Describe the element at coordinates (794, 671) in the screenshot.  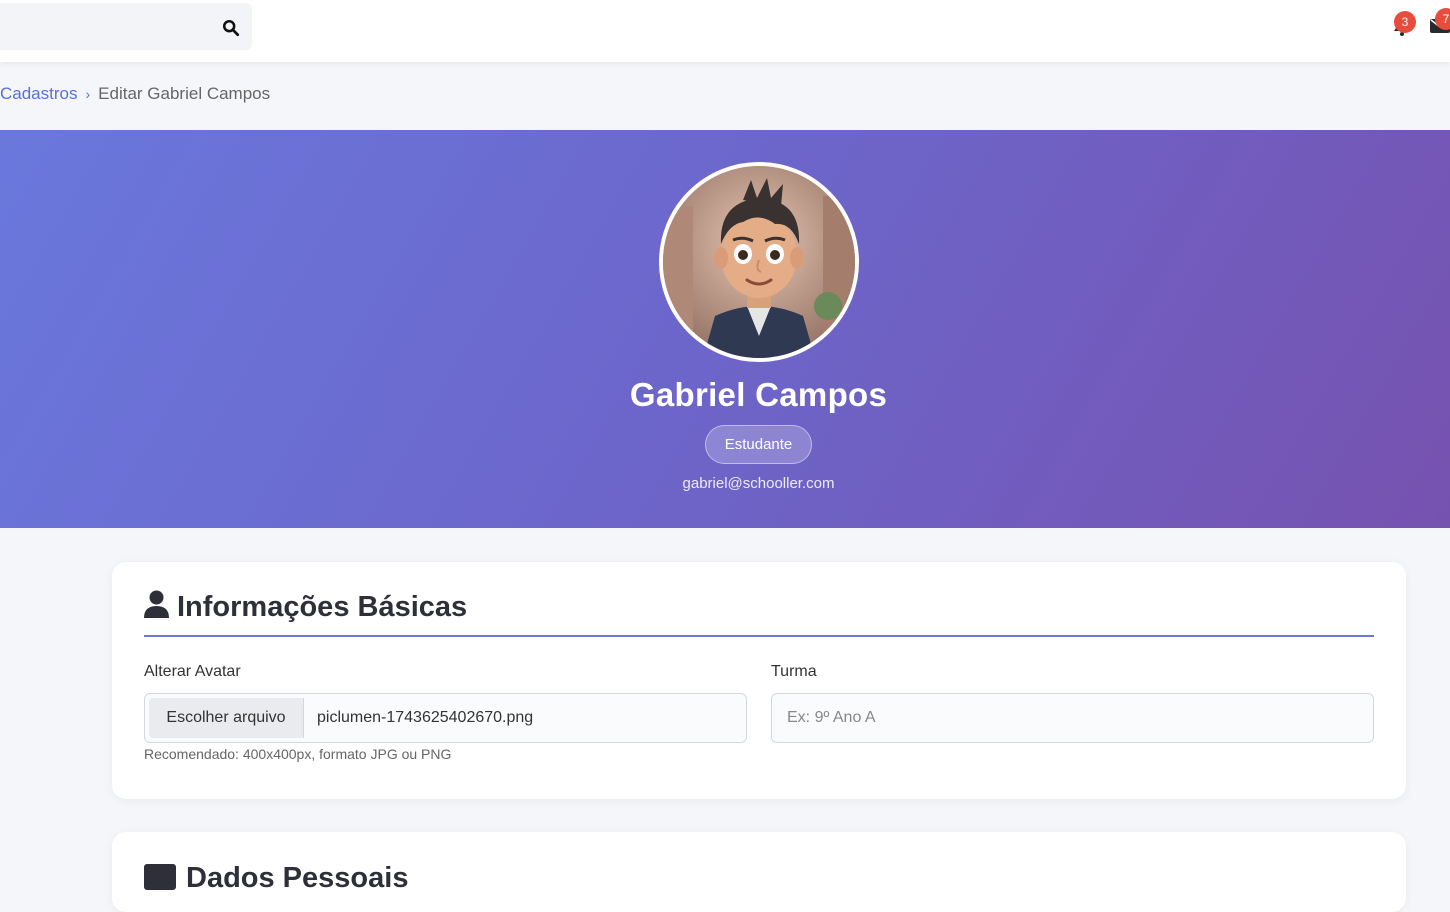
I see `class-field-label: Turma` at that location.